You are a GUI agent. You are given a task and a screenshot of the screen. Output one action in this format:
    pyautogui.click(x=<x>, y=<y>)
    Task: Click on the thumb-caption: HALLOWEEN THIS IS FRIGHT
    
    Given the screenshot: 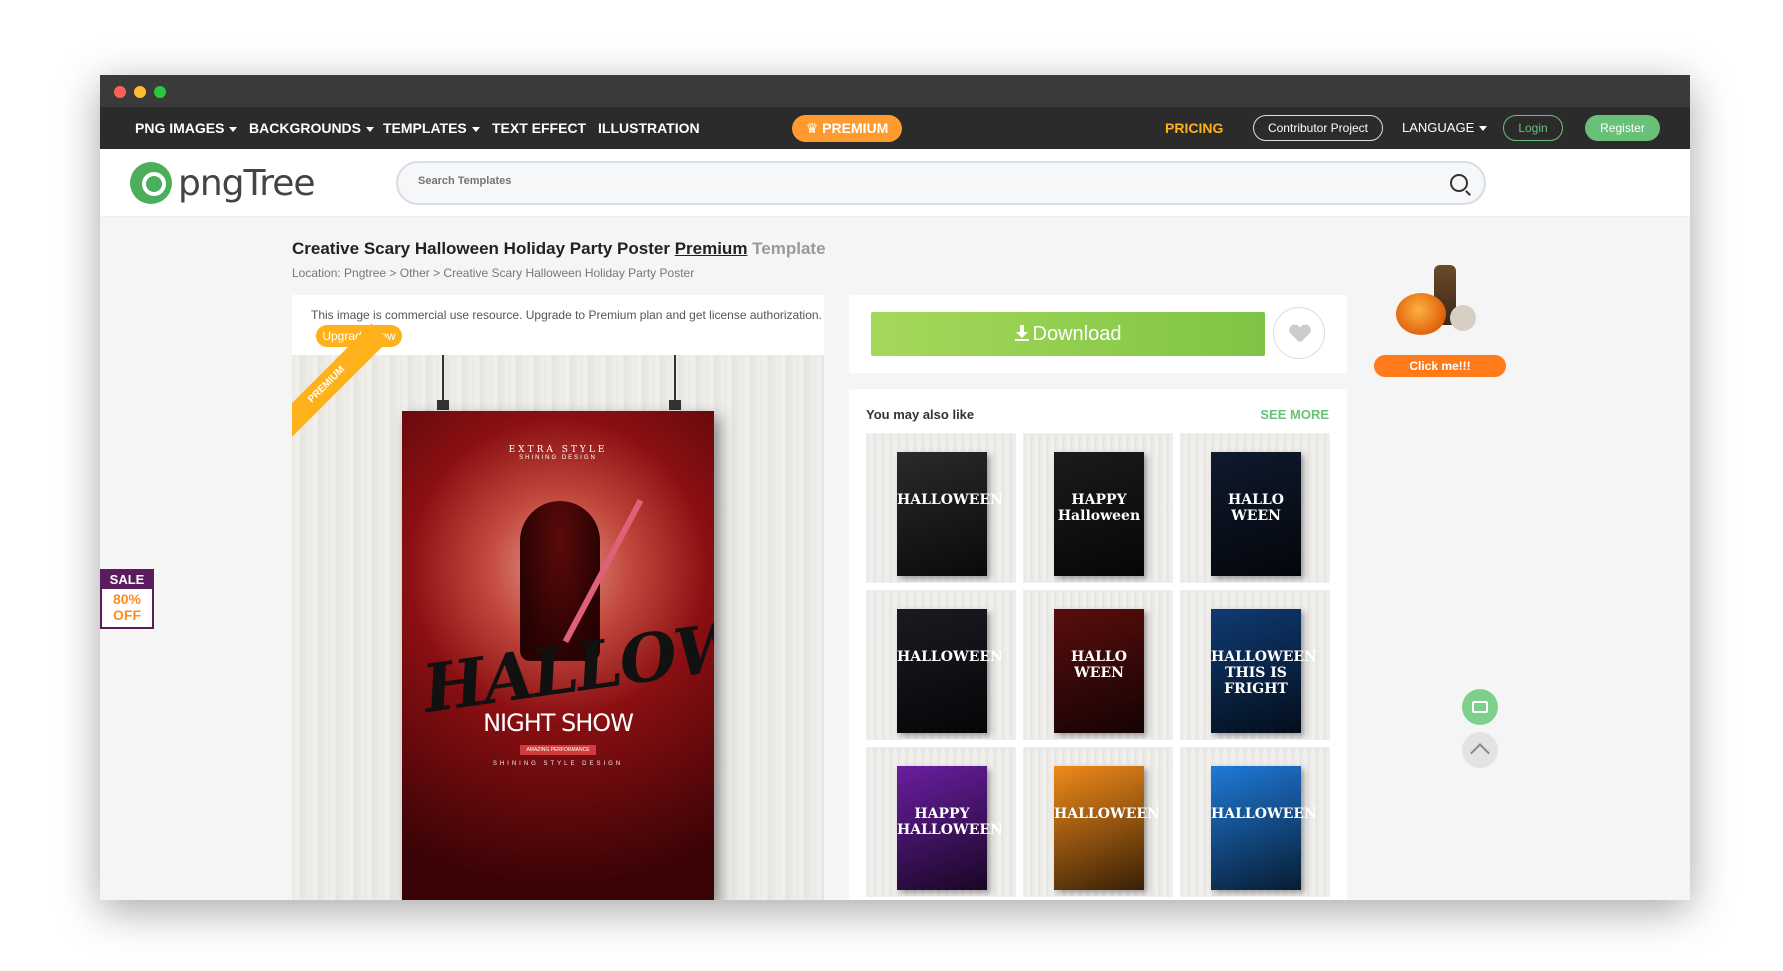 What is the action you would take?
    pyautogui.click(x=1264, y=673)
    